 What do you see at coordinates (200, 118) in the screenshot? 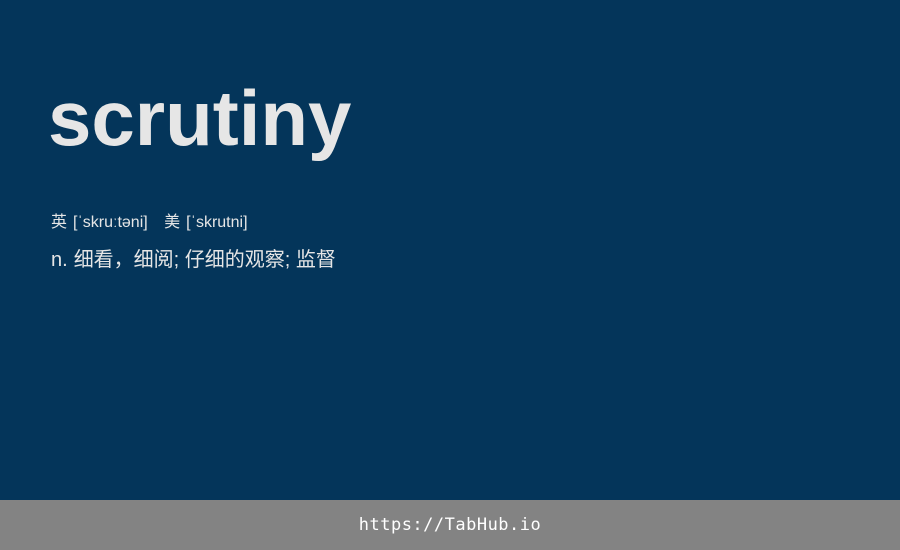
I see `word-title: scrutiny` at bounding box center [200, 118].